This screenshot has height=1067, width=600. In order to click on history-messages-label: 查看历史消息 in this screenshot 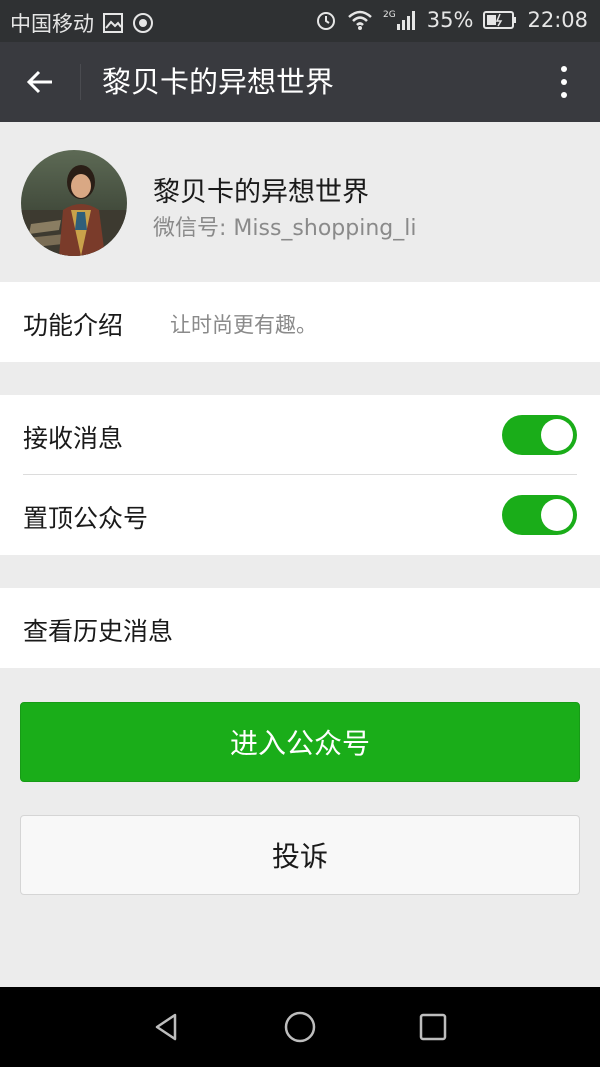, I will do `click(98, 631)`.